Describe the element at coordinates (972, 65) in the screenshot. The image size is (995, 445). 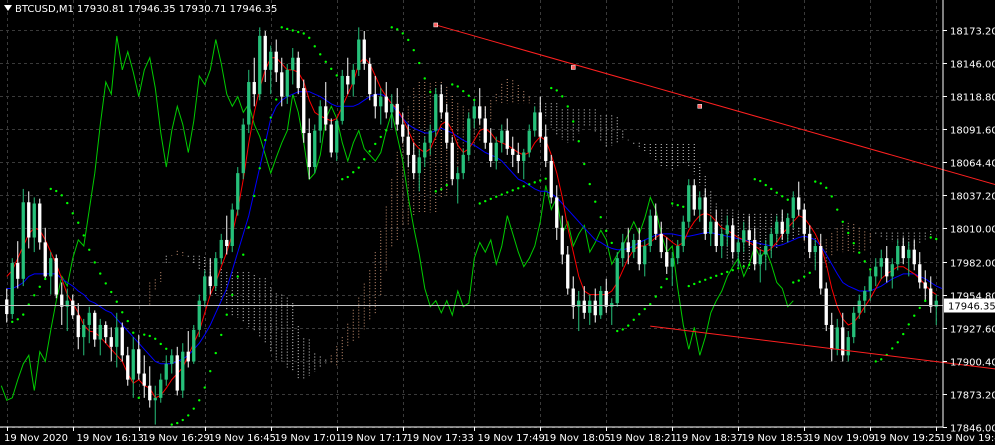
I see `price-tick-label: 18146.00` at that location.